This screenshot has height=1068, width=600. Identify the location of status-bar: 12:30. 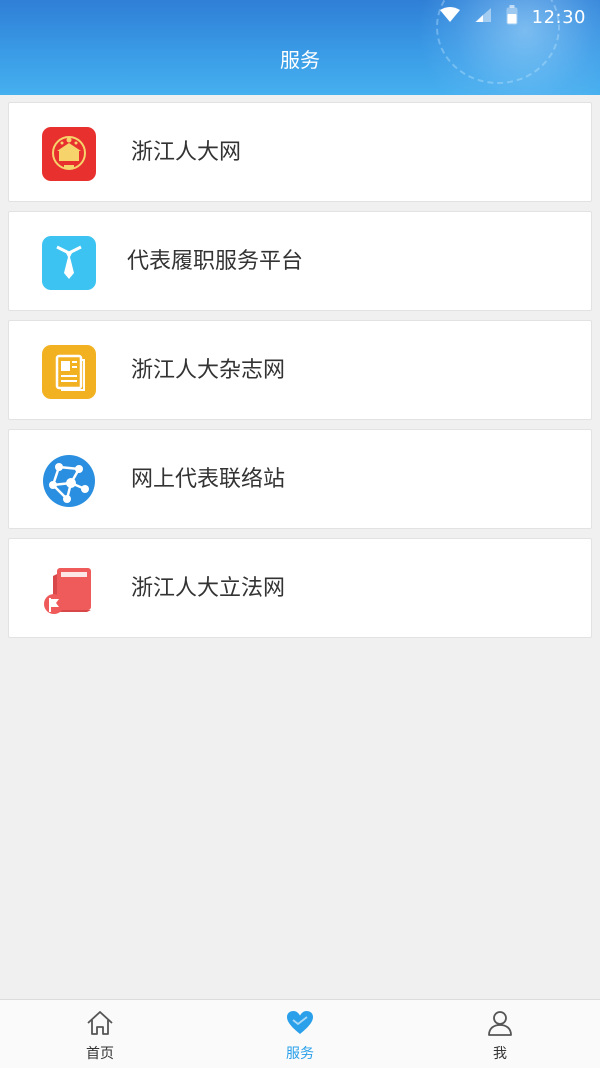
(300, 17).